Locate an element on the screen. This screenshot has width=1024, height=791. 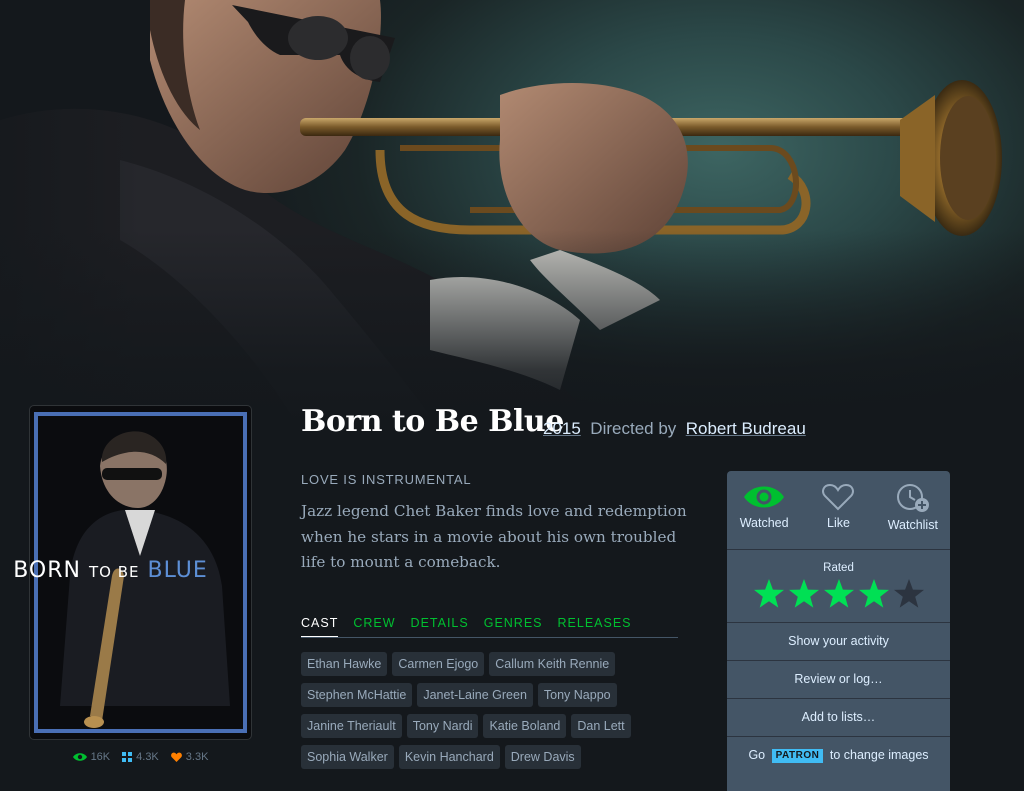
rated-label: Rated is located at coordinates (838, 568).